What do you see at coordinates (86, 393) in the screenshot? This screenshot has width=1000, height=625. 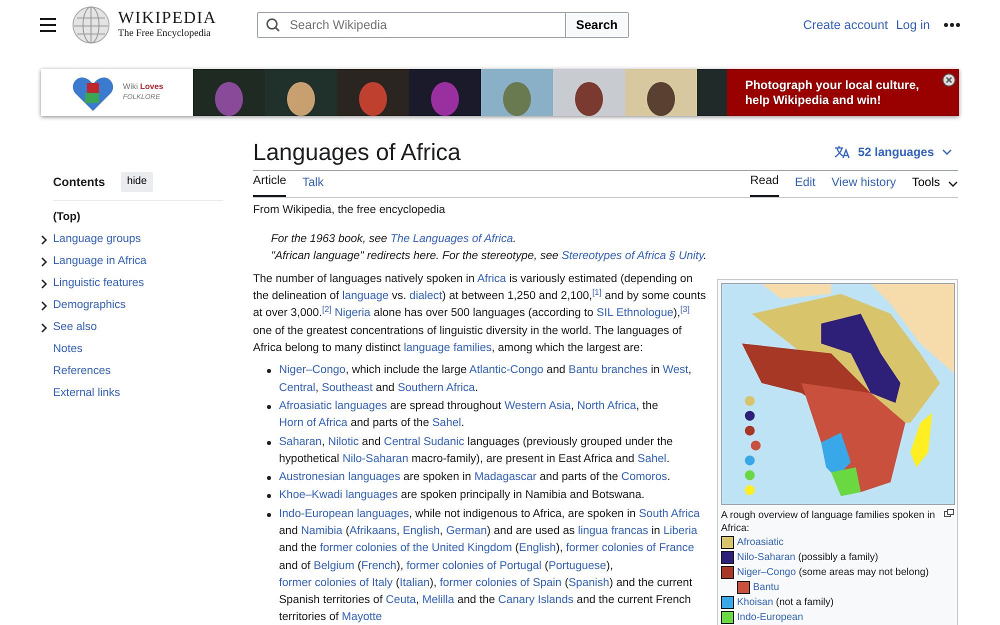 I see `toc-item: External links` at bounding box center [86, 393].